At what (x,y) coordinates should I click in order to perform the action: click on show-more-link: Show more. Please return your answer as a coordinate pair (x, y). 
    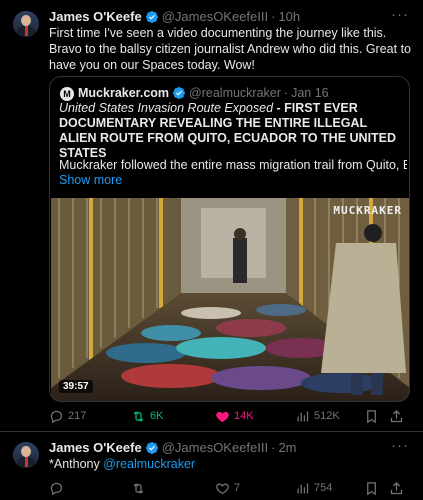
    Looking at the image, I should click on (90, 180).